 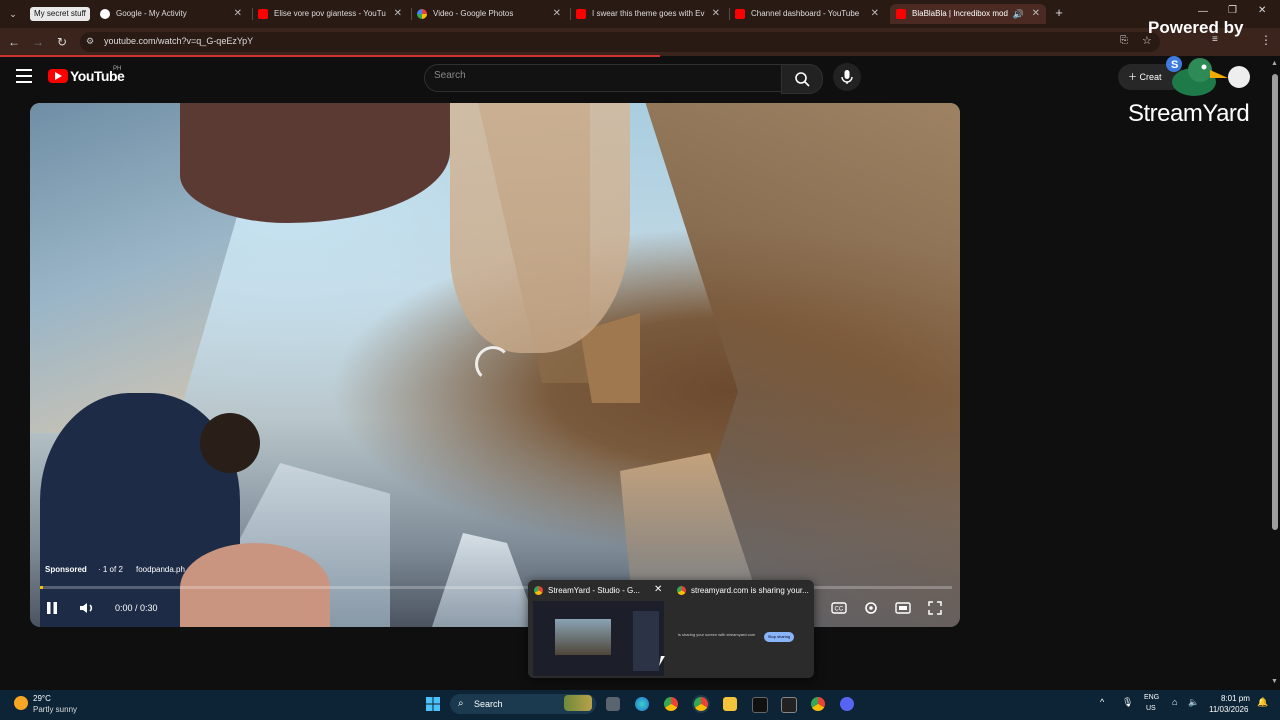 I want to click on tab-channel-dashboard: Channel dashboard - YouTube ✕, so click(x=810, y=14).